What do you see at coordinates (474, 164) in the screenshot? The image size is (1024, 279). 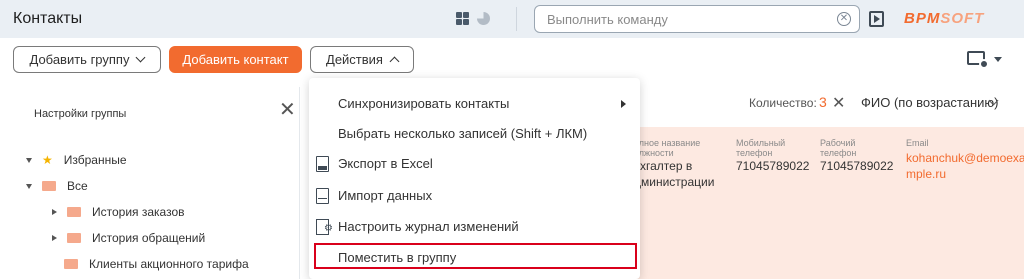 I see `menu-item-export-excel: Экспорт в Excel` at bounding box center [474, 164].